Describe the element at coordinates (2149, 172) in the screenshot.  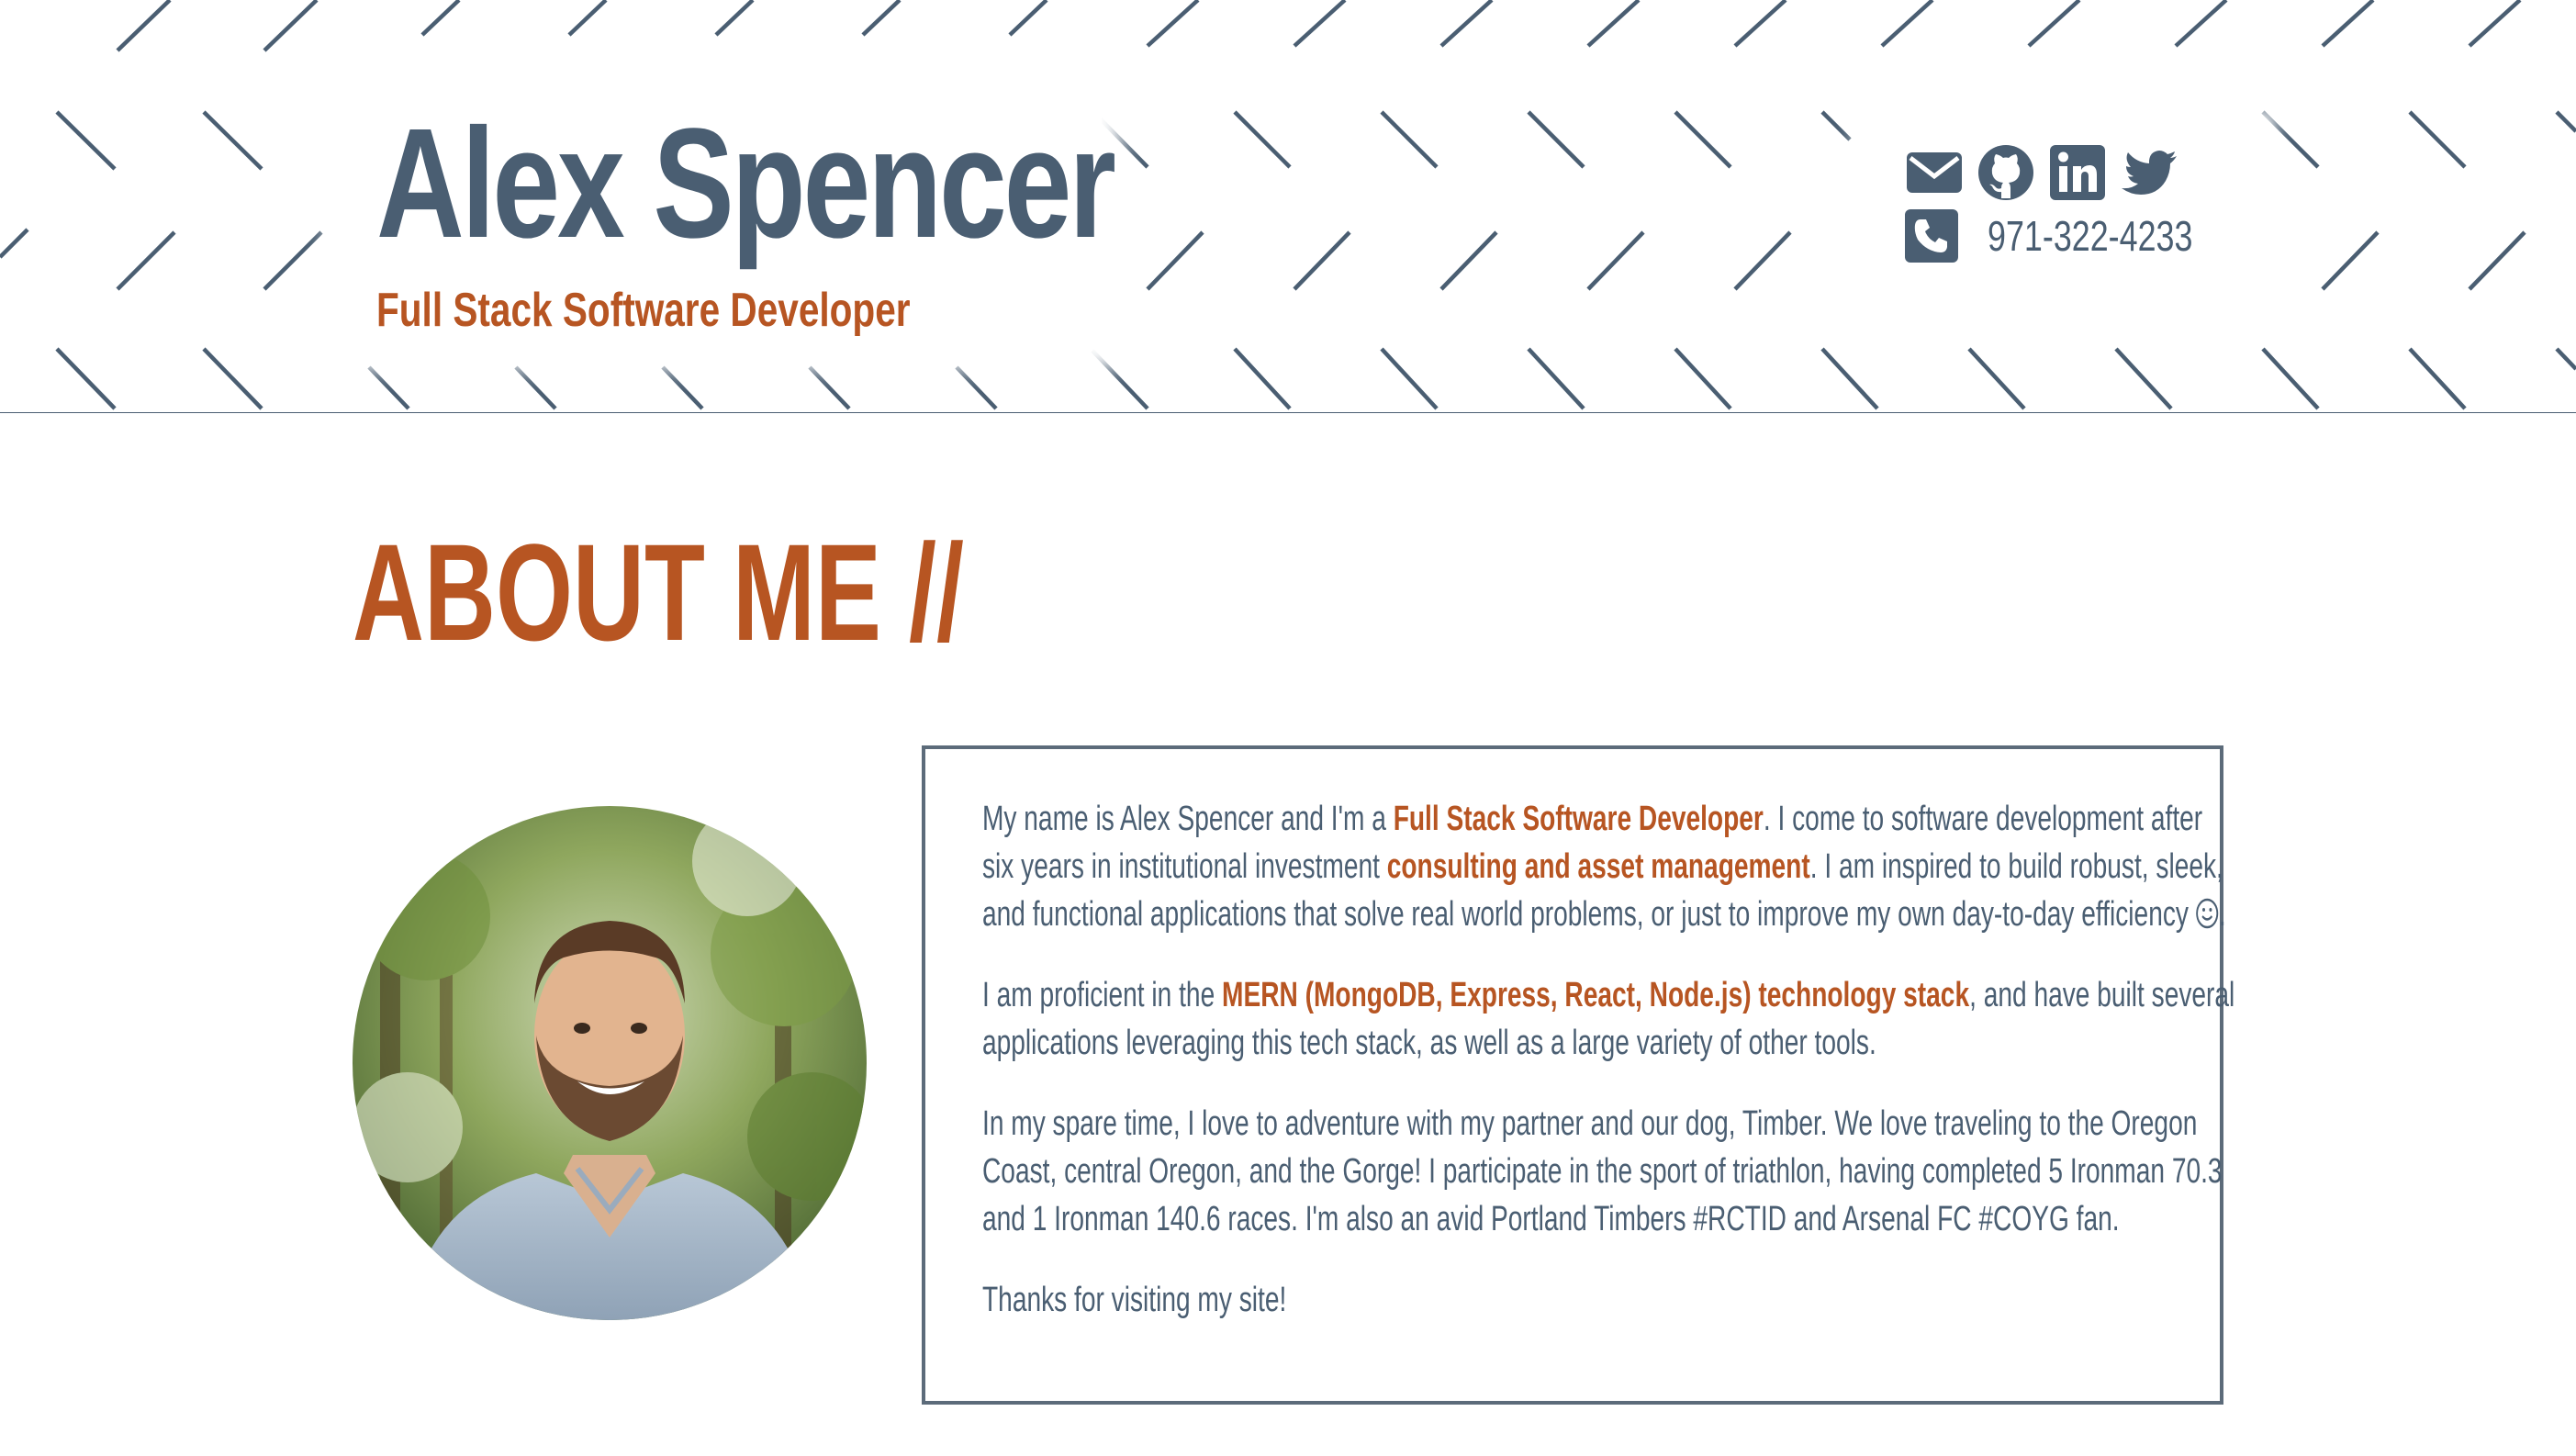
I see `twitter-icon` at that location.